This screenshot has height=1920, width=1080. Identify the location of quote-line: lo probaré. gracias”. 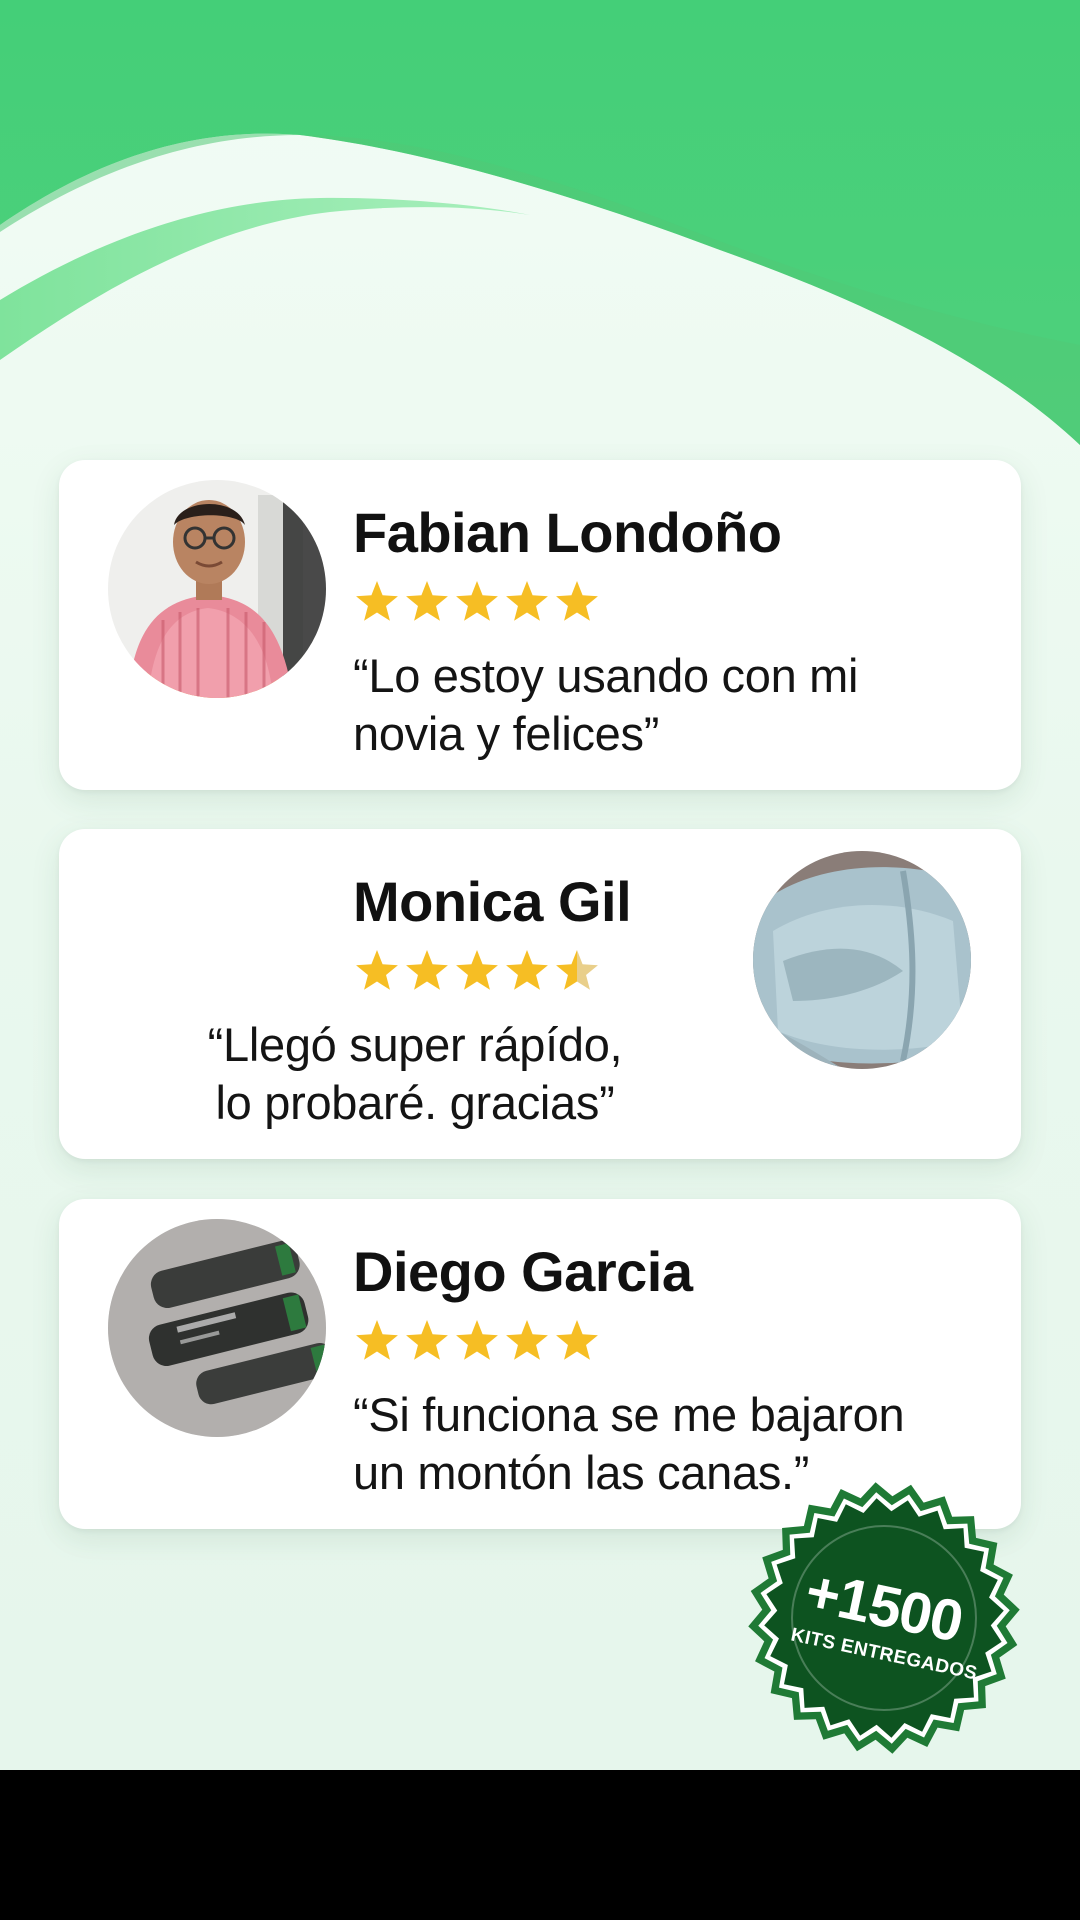
(415, 1102).